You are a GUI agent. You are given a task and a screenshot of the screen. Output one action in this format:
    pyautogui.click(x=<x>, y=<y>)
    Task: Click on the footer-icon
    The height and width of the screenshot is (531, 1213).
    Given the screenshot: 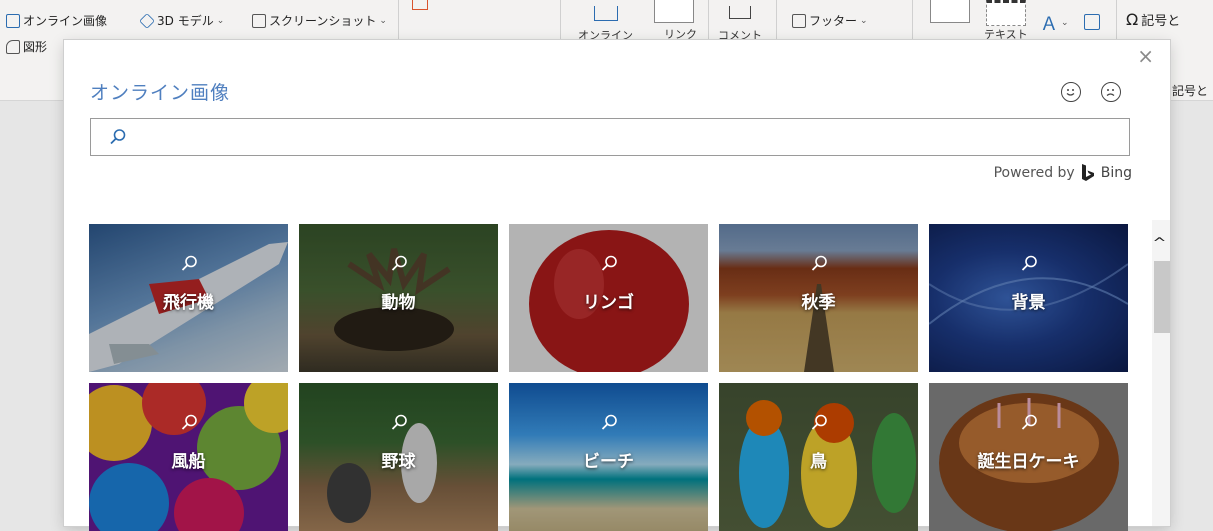 What is the action you would take?
    pyautogui.click(x=799, y=20)
    